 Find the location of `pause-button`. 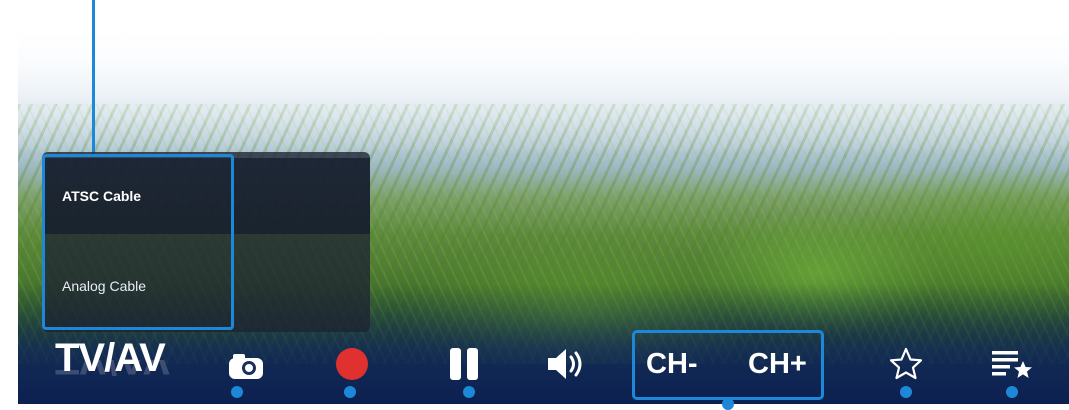

pause-button is located at coordinates (464, 364).